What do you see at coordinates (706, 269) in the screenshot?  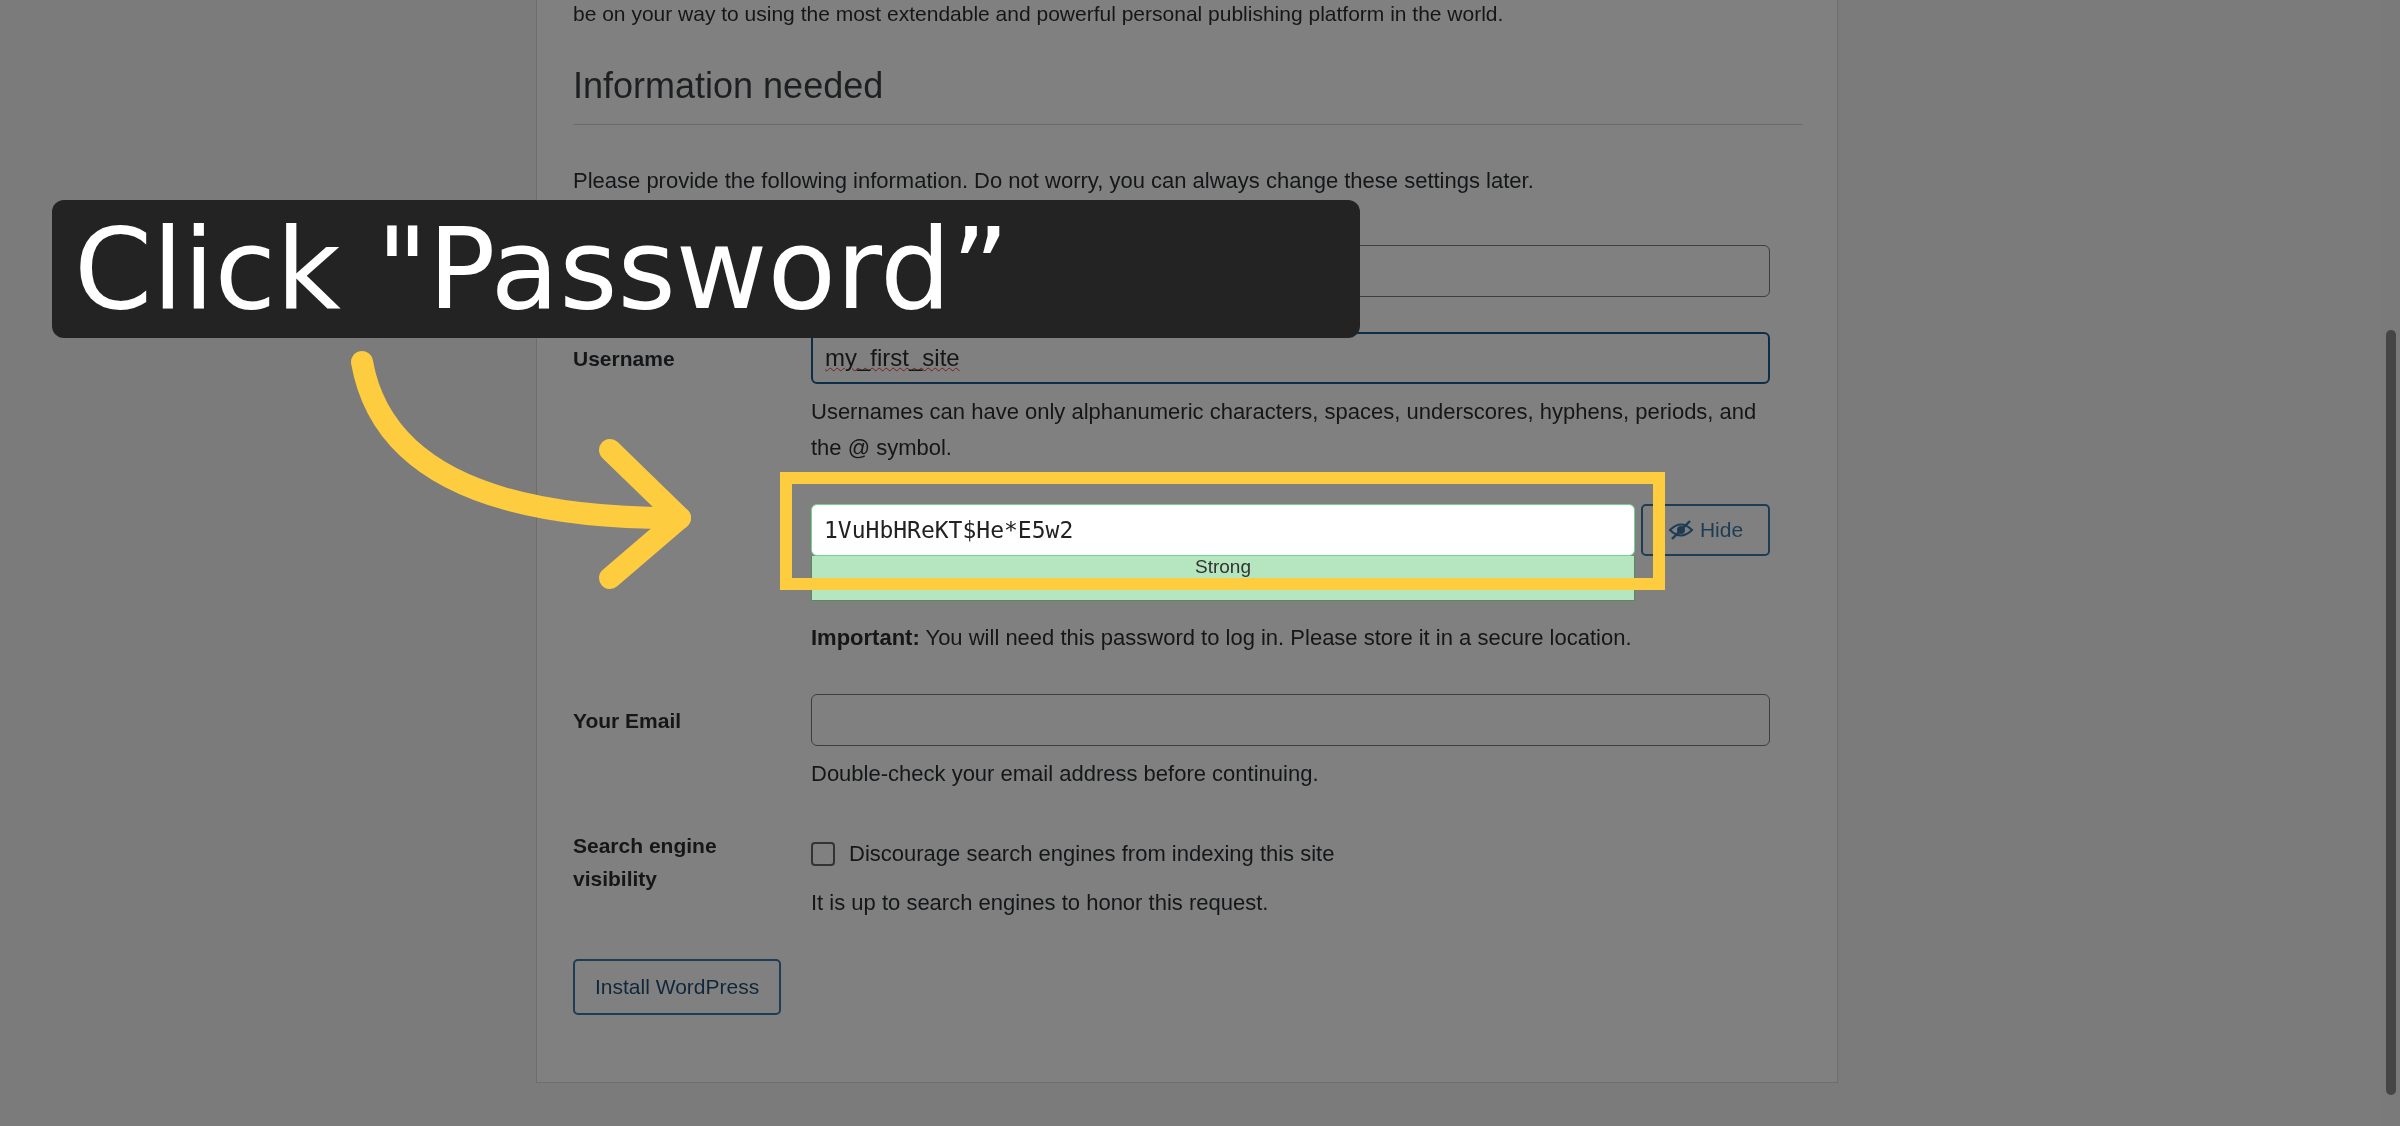 I see `callout-tooltip: Click "Password”` at bounding box center [706, 269].